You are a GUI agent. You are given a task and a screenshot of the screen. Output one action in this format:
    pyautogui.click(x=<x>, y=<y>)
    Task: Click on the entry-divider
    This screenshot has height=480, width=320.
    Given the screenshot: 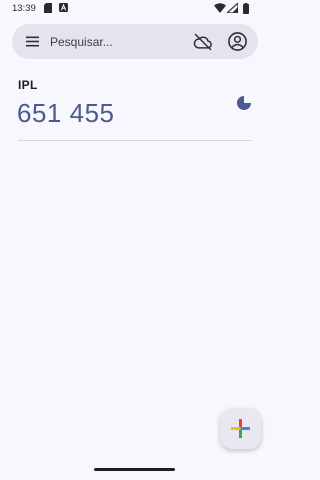 What is the action you would take?
    pyautogui.click(x=135, y=140)
    